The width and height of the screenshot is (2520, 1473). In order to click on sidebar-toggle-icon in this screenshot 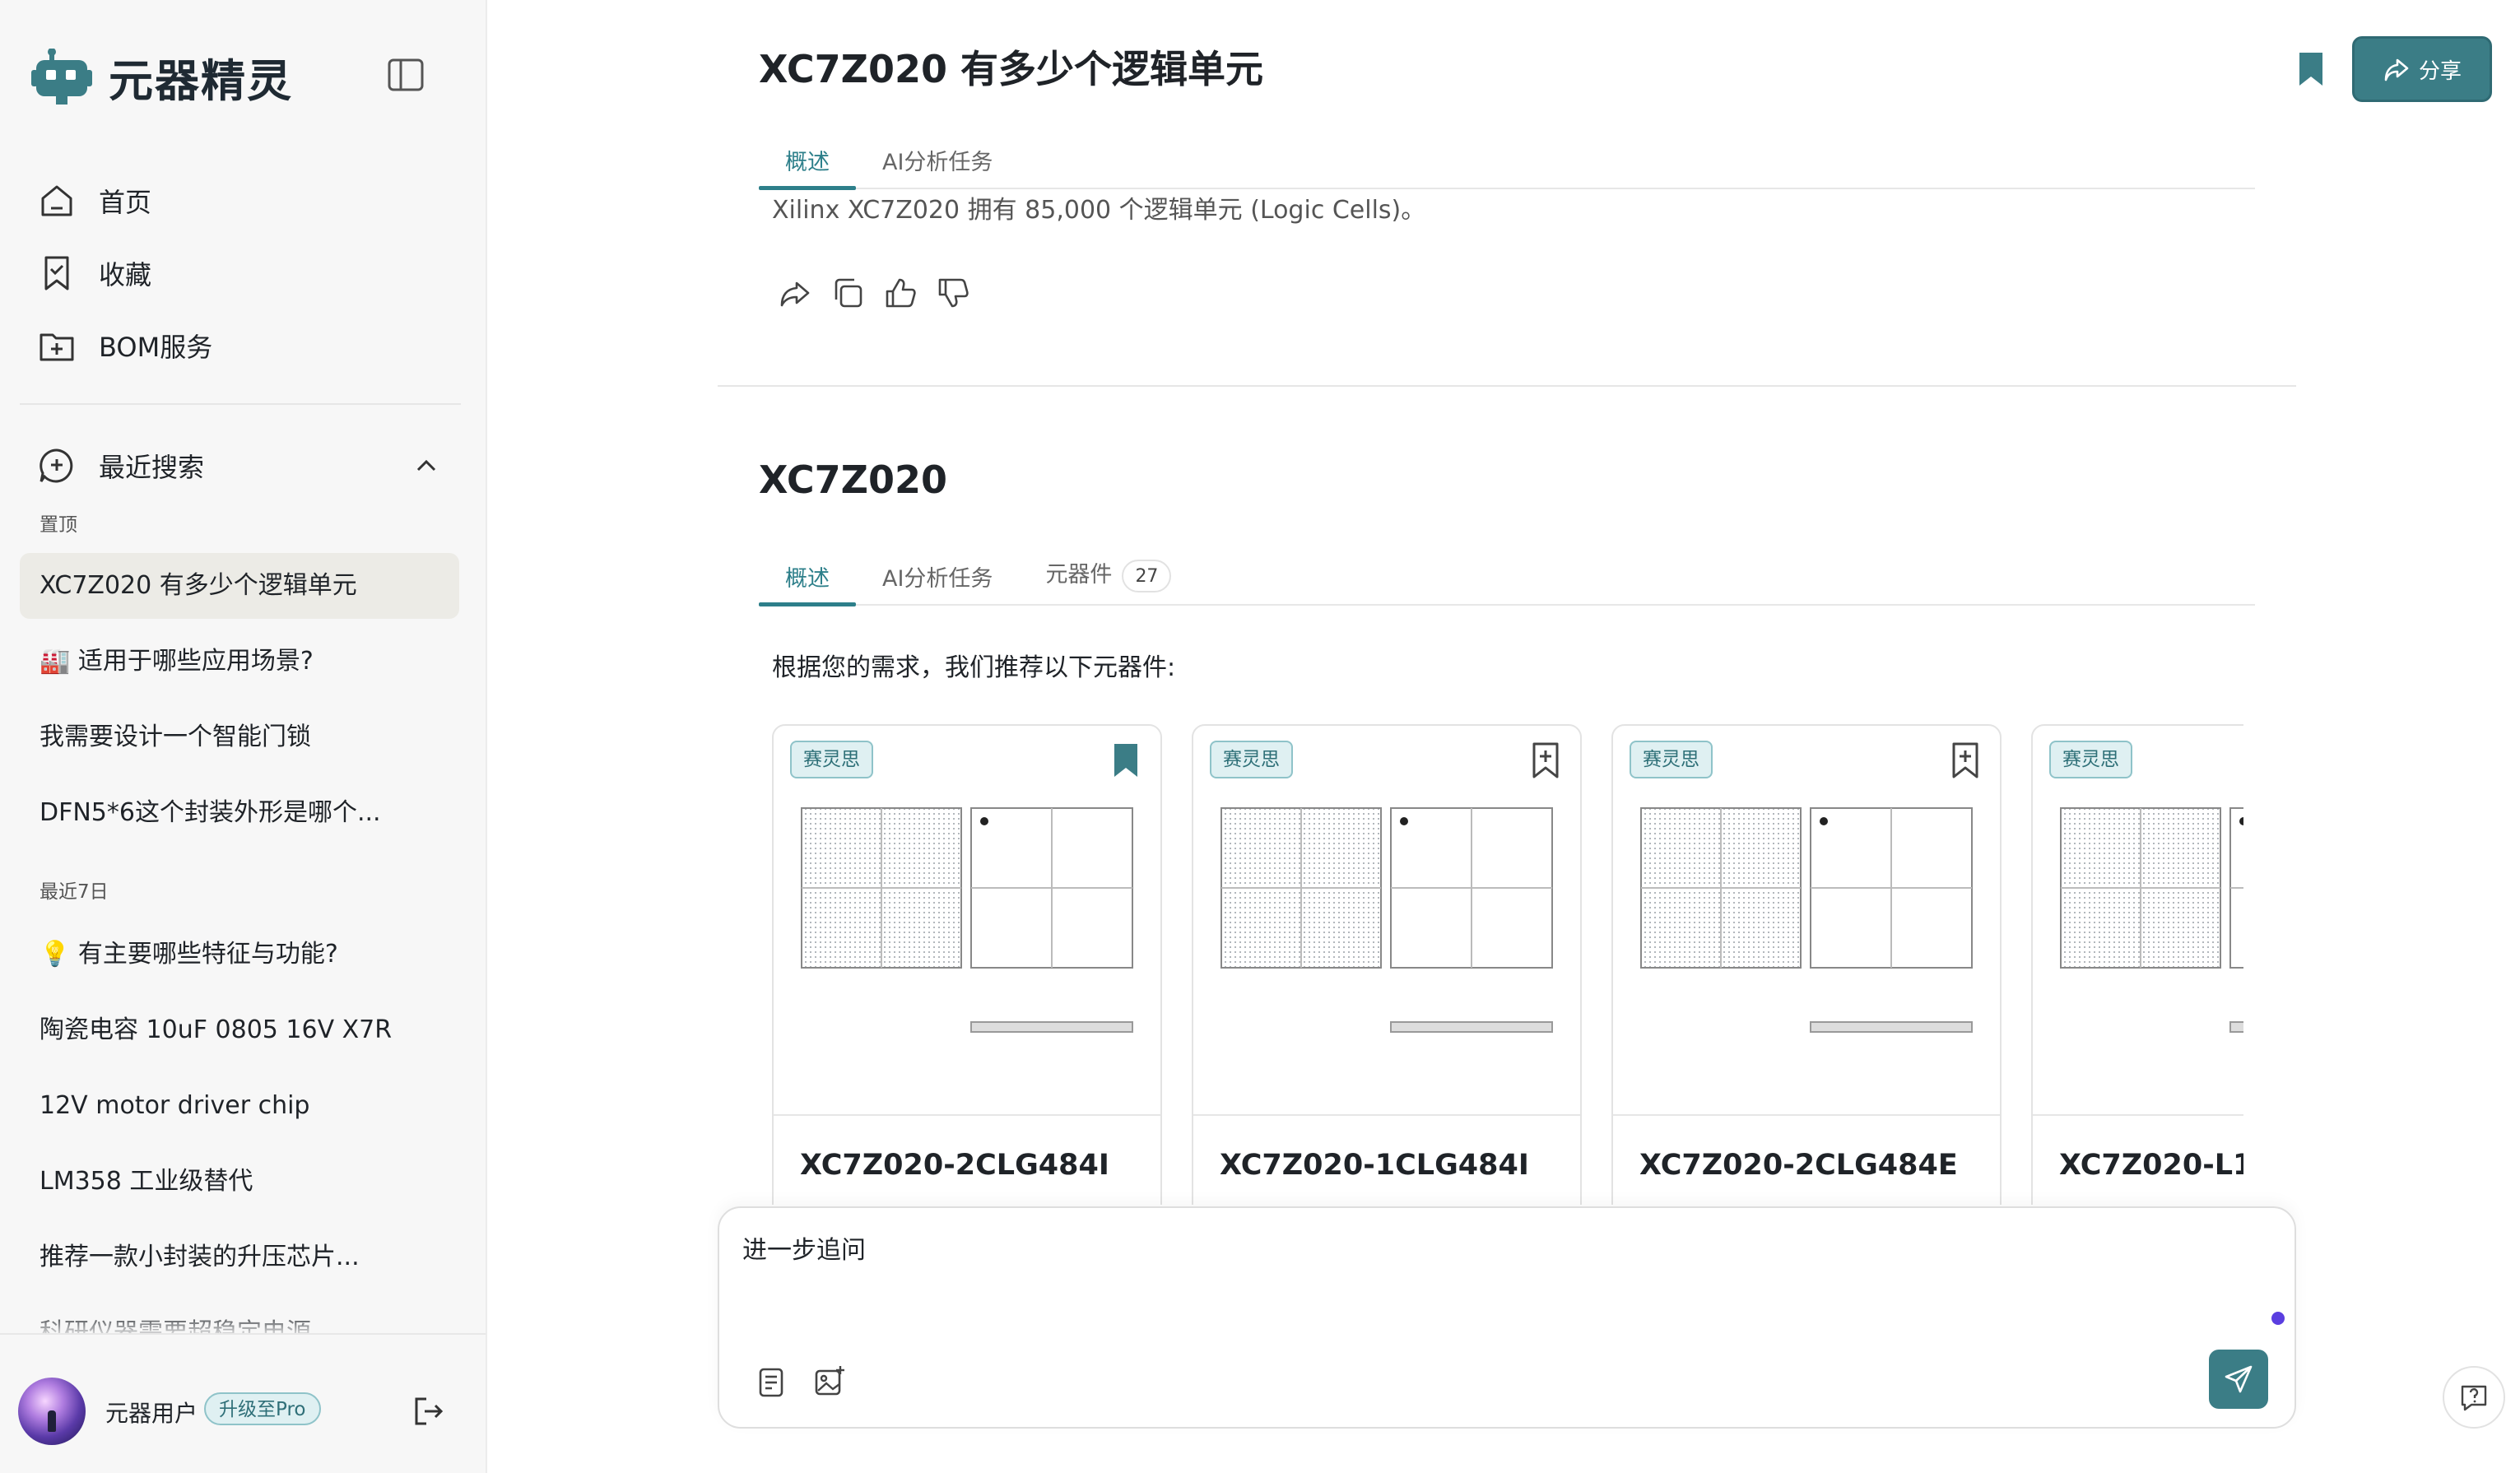, I will do `click(406, 75)`.